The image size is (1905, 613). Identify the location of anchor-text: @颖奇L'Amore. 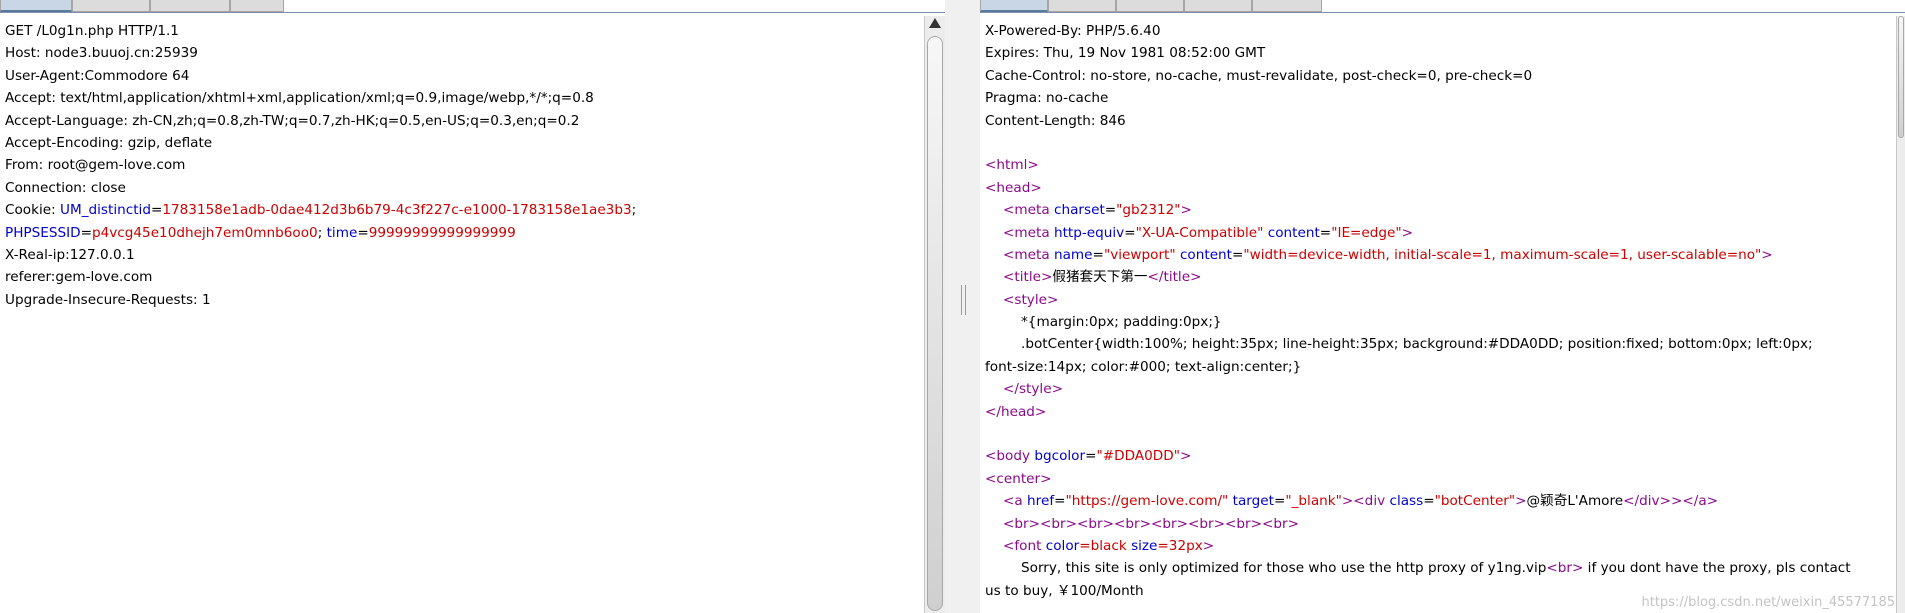
(1575, 501).